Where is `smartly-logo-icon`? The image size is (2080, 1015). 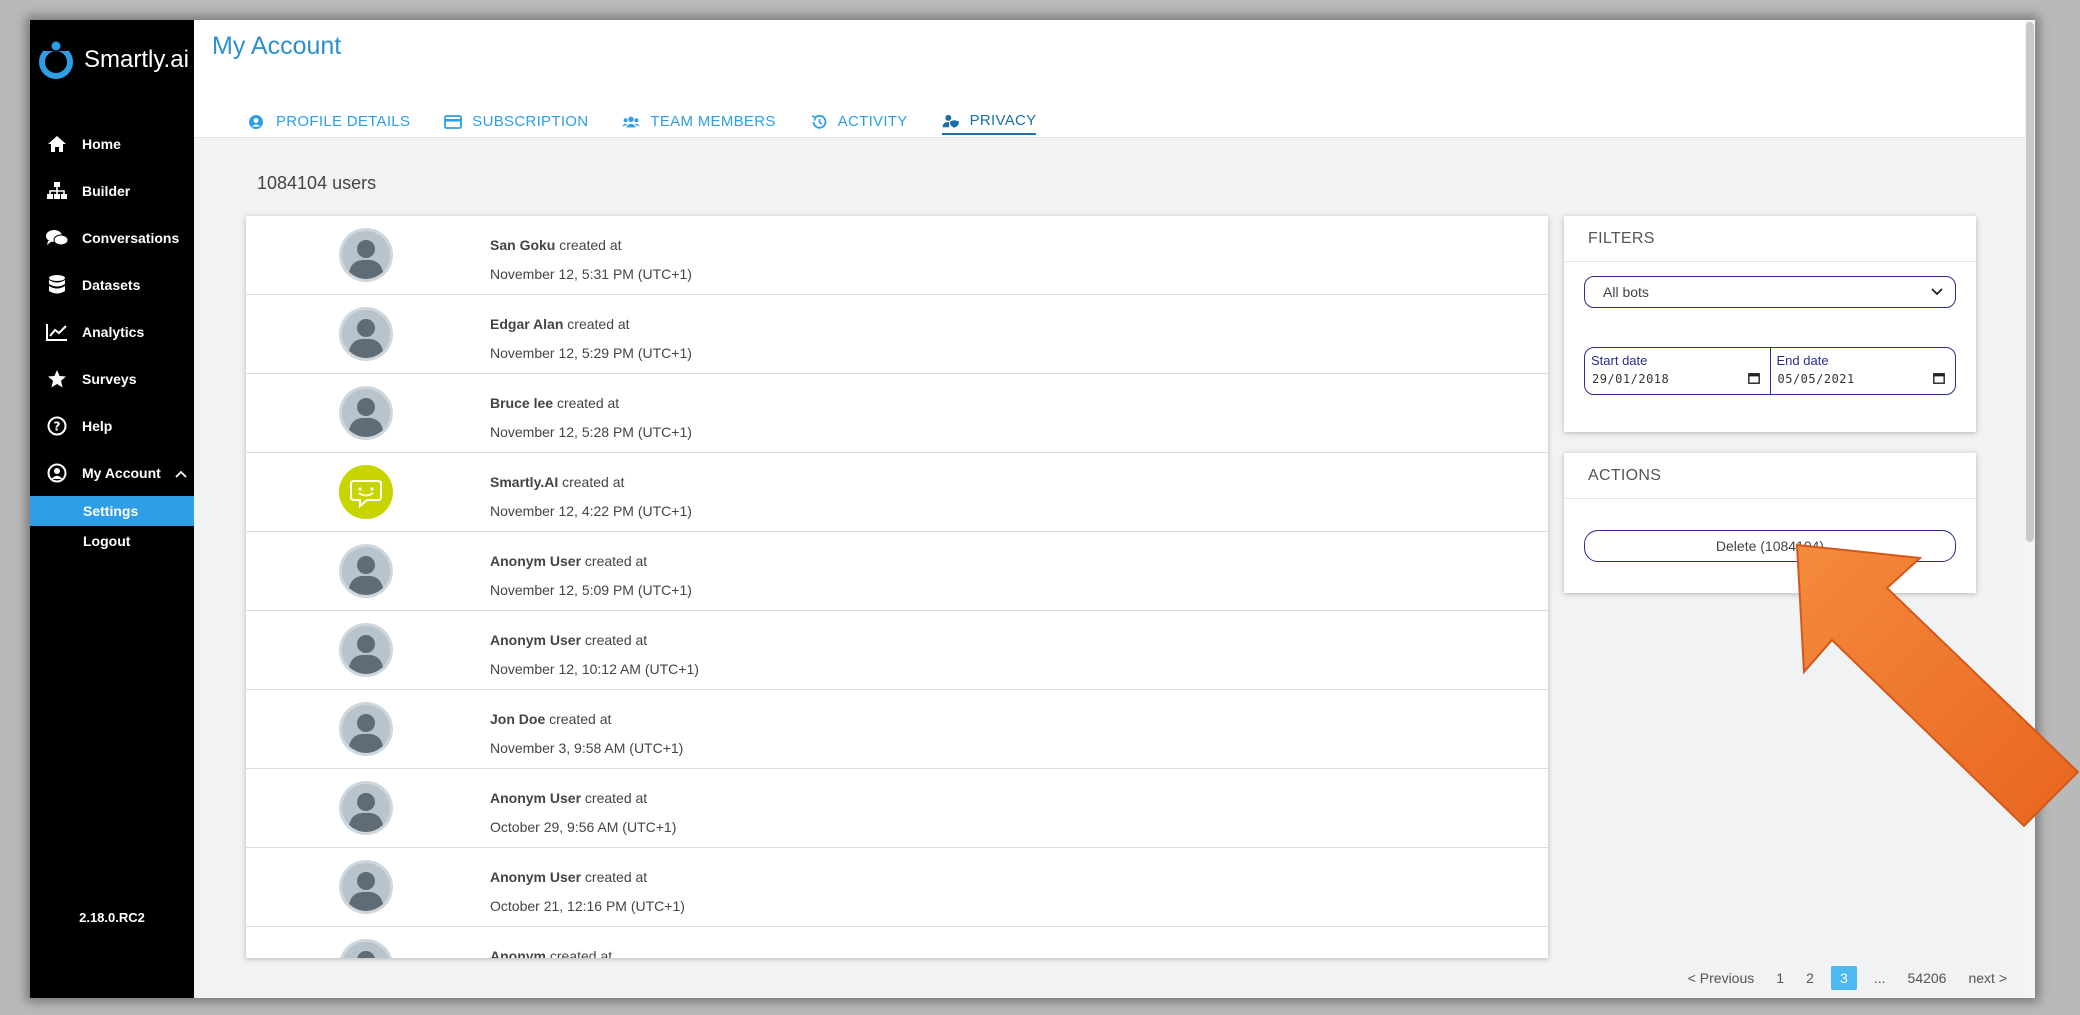
smartly-logo-icon is located at coordinates (56, 60).